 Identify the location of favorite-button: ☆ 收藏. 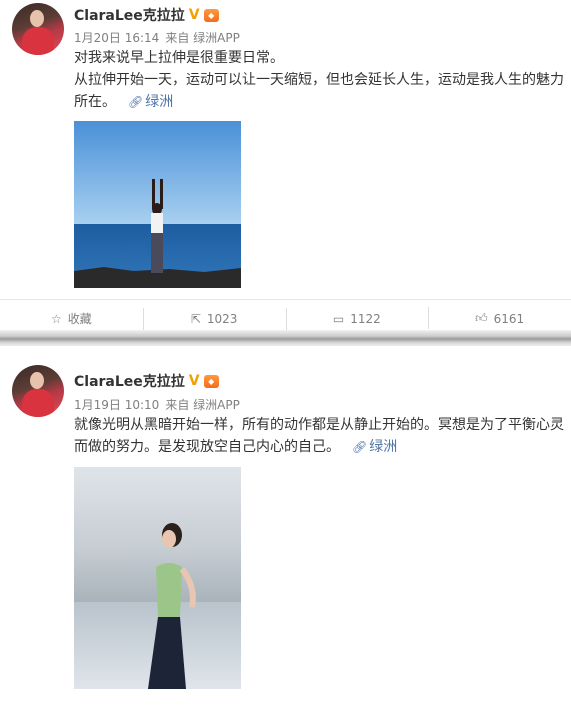
(71, 318).